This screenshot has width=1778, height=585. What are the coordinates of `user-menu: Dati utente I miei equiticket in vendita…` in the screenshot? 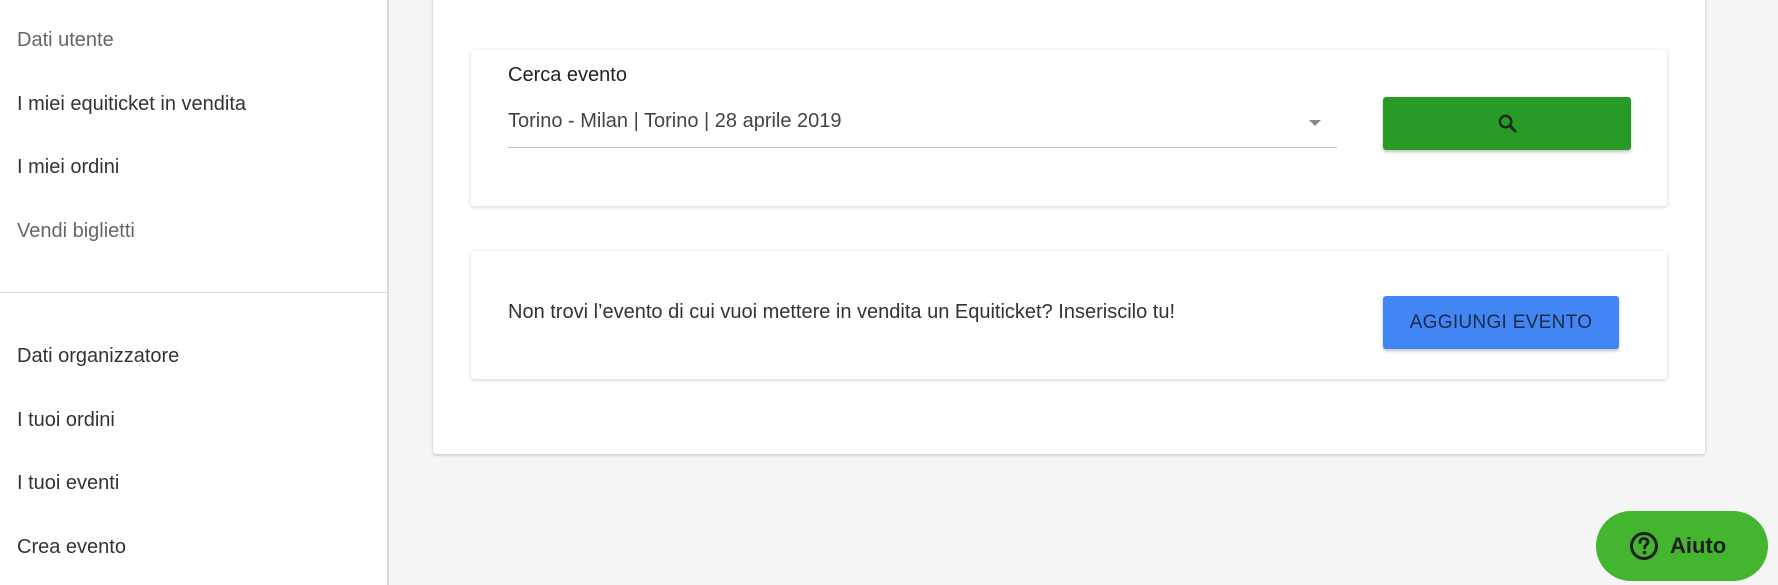 It's located at (193, 127).